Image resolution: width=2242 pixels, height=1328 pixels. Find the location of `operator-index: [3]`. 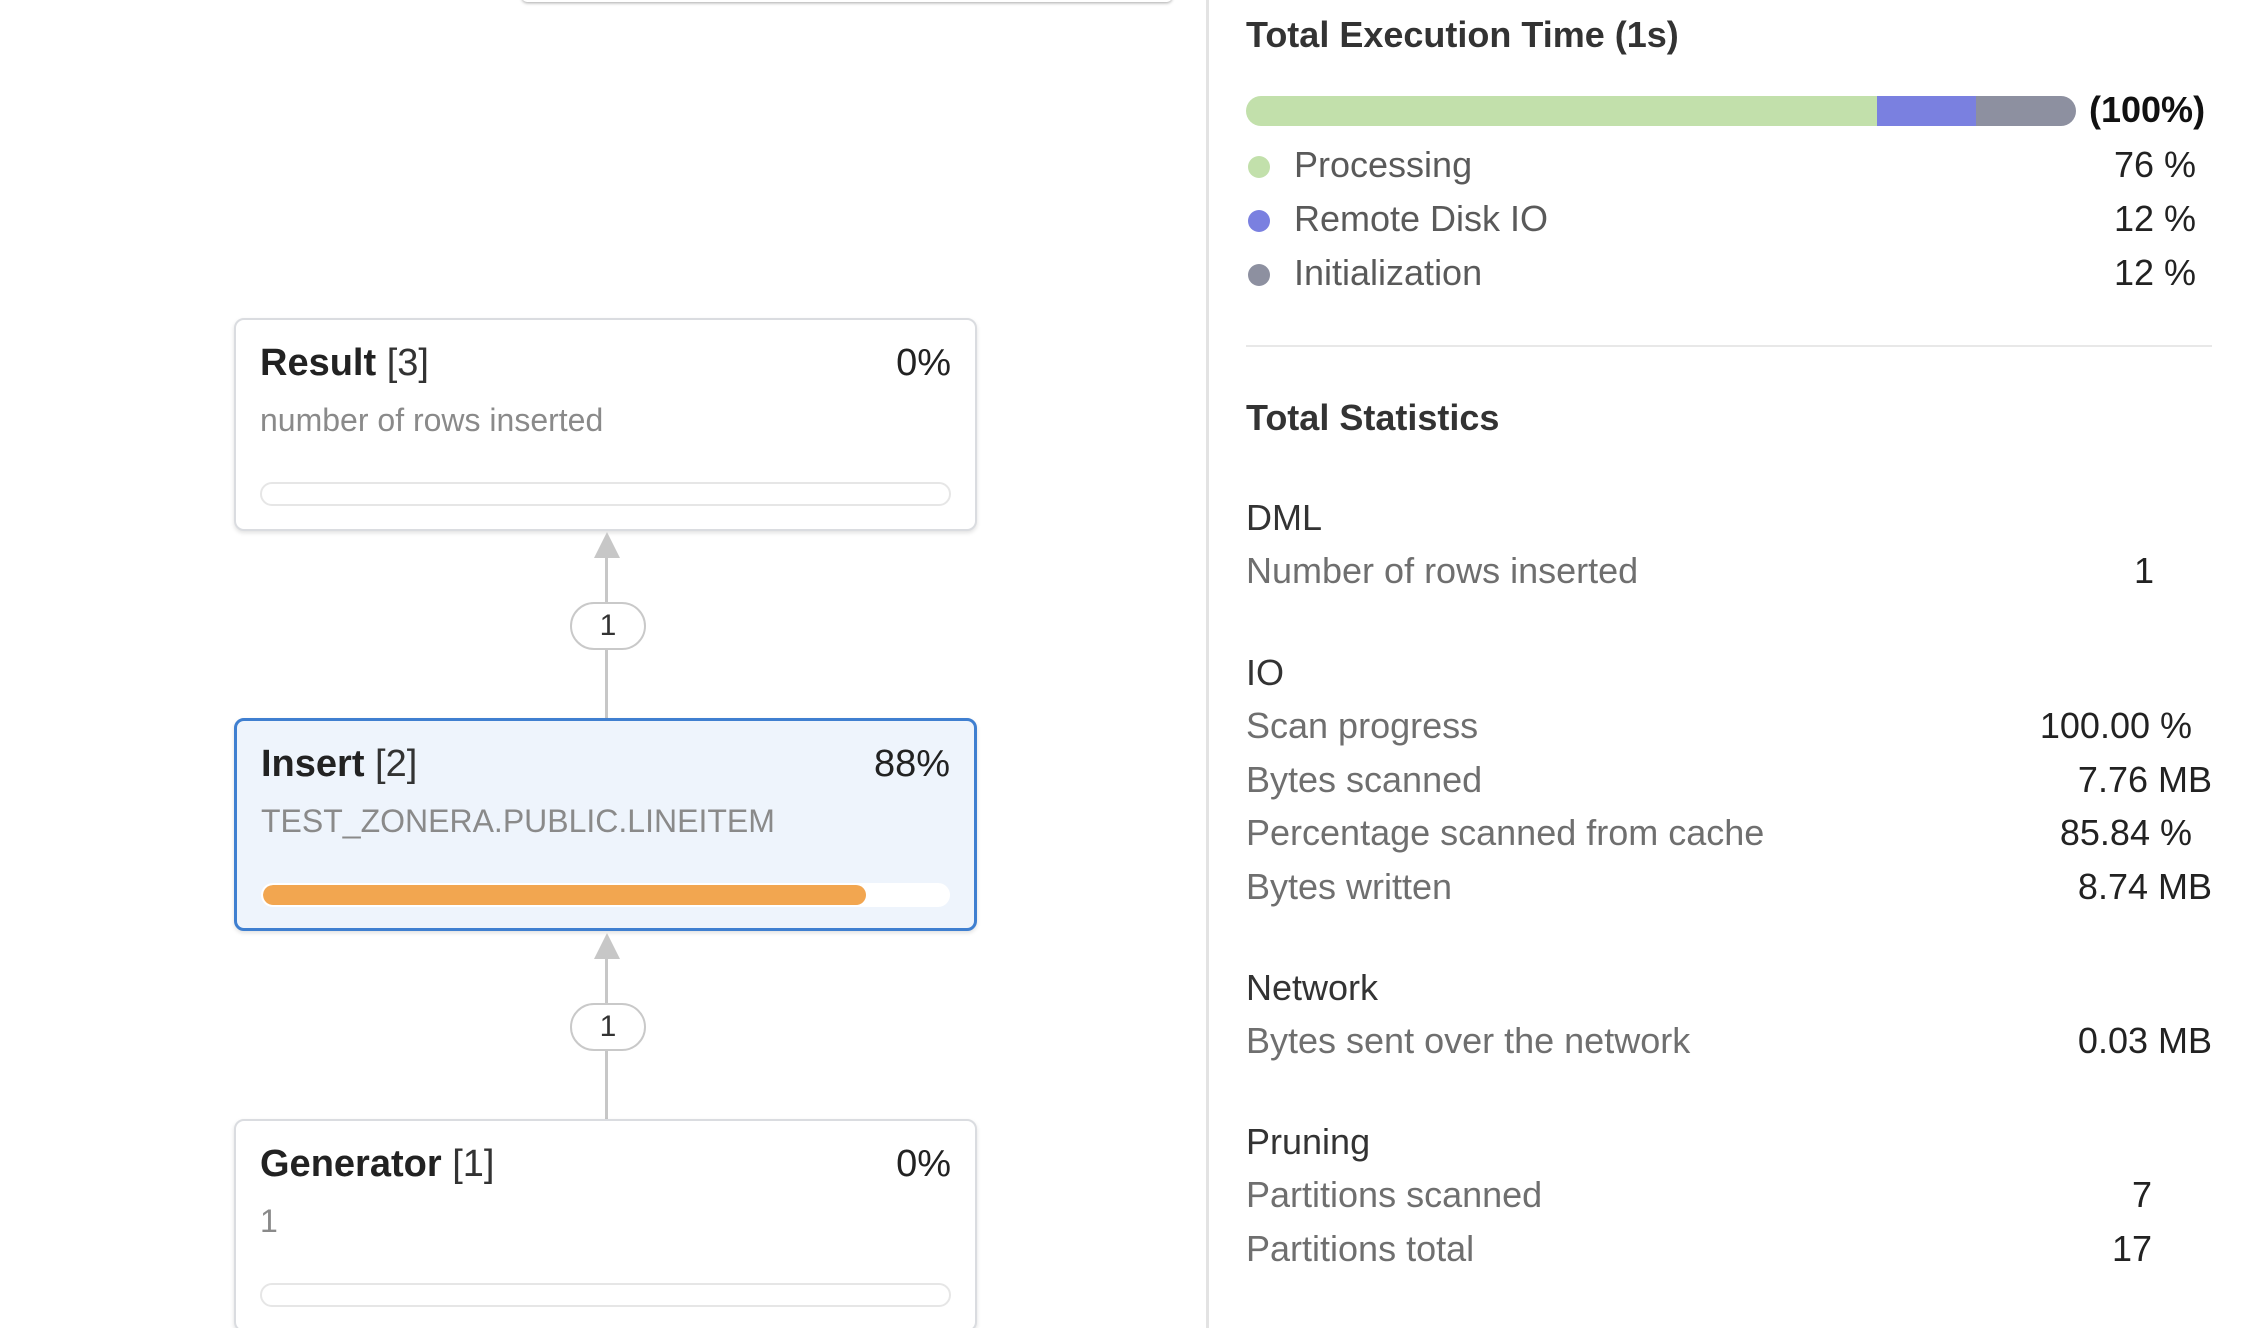

operator-index: [3] is located at coordinates (407, 363).